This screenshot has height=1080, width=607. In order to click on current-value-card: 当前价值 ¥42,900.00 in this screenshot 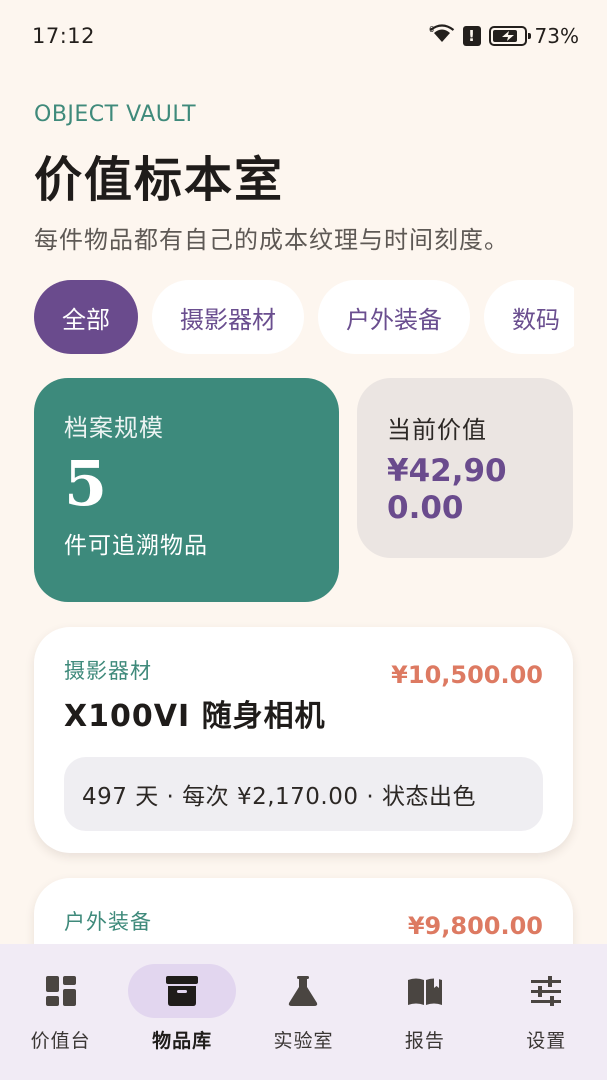, I will do `click(465, 468)`.